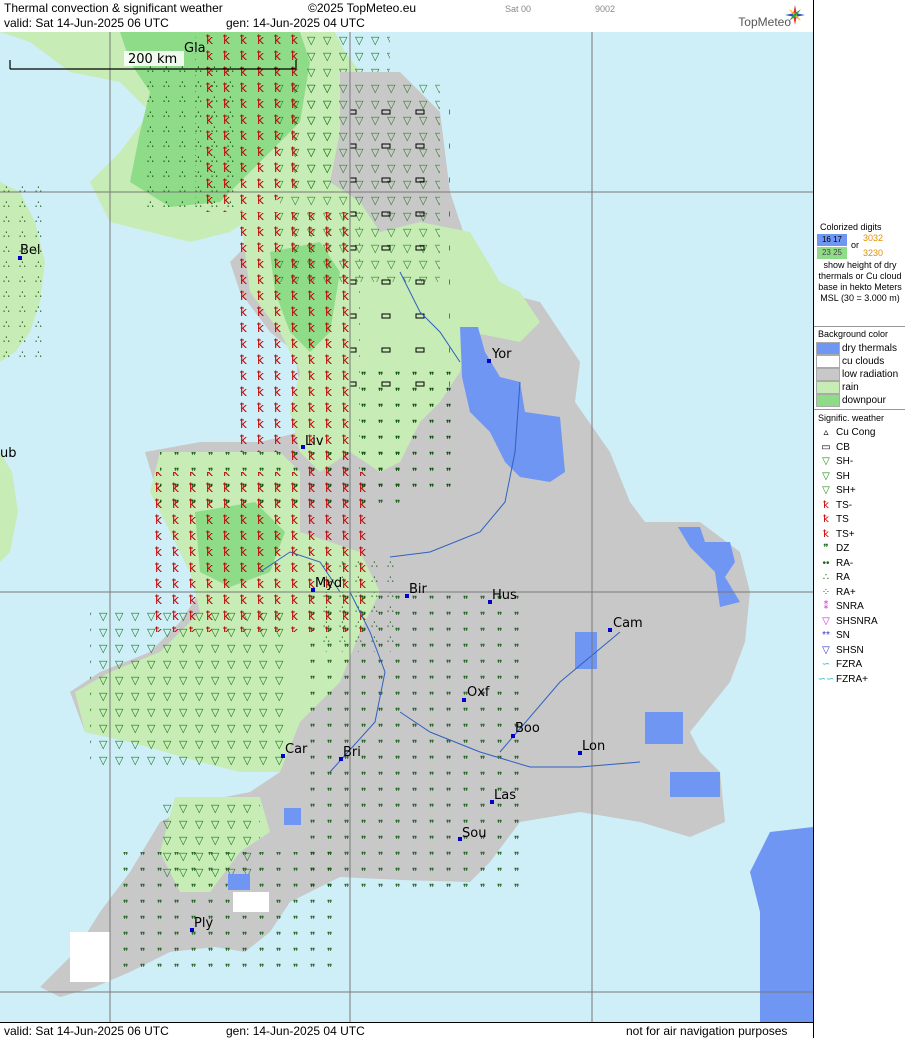 The width and height of the screenshot is (905, 1039). What do you see at coordinates (849, 664) in the screenshot?
I see `legend-label: FZRA` at bounding box center [849, 664].